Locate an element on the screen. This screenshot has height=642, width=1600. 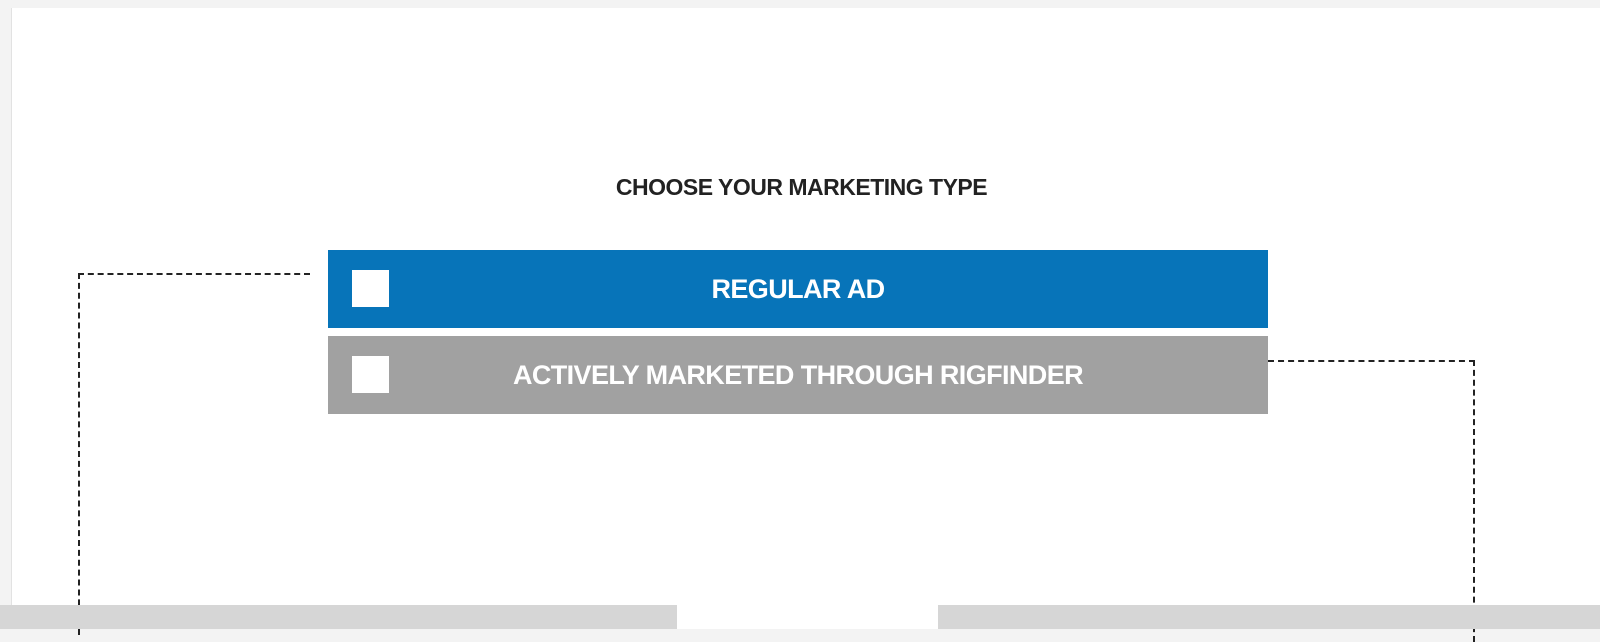
bottom-panel-left is located at coordinates (338, 617).